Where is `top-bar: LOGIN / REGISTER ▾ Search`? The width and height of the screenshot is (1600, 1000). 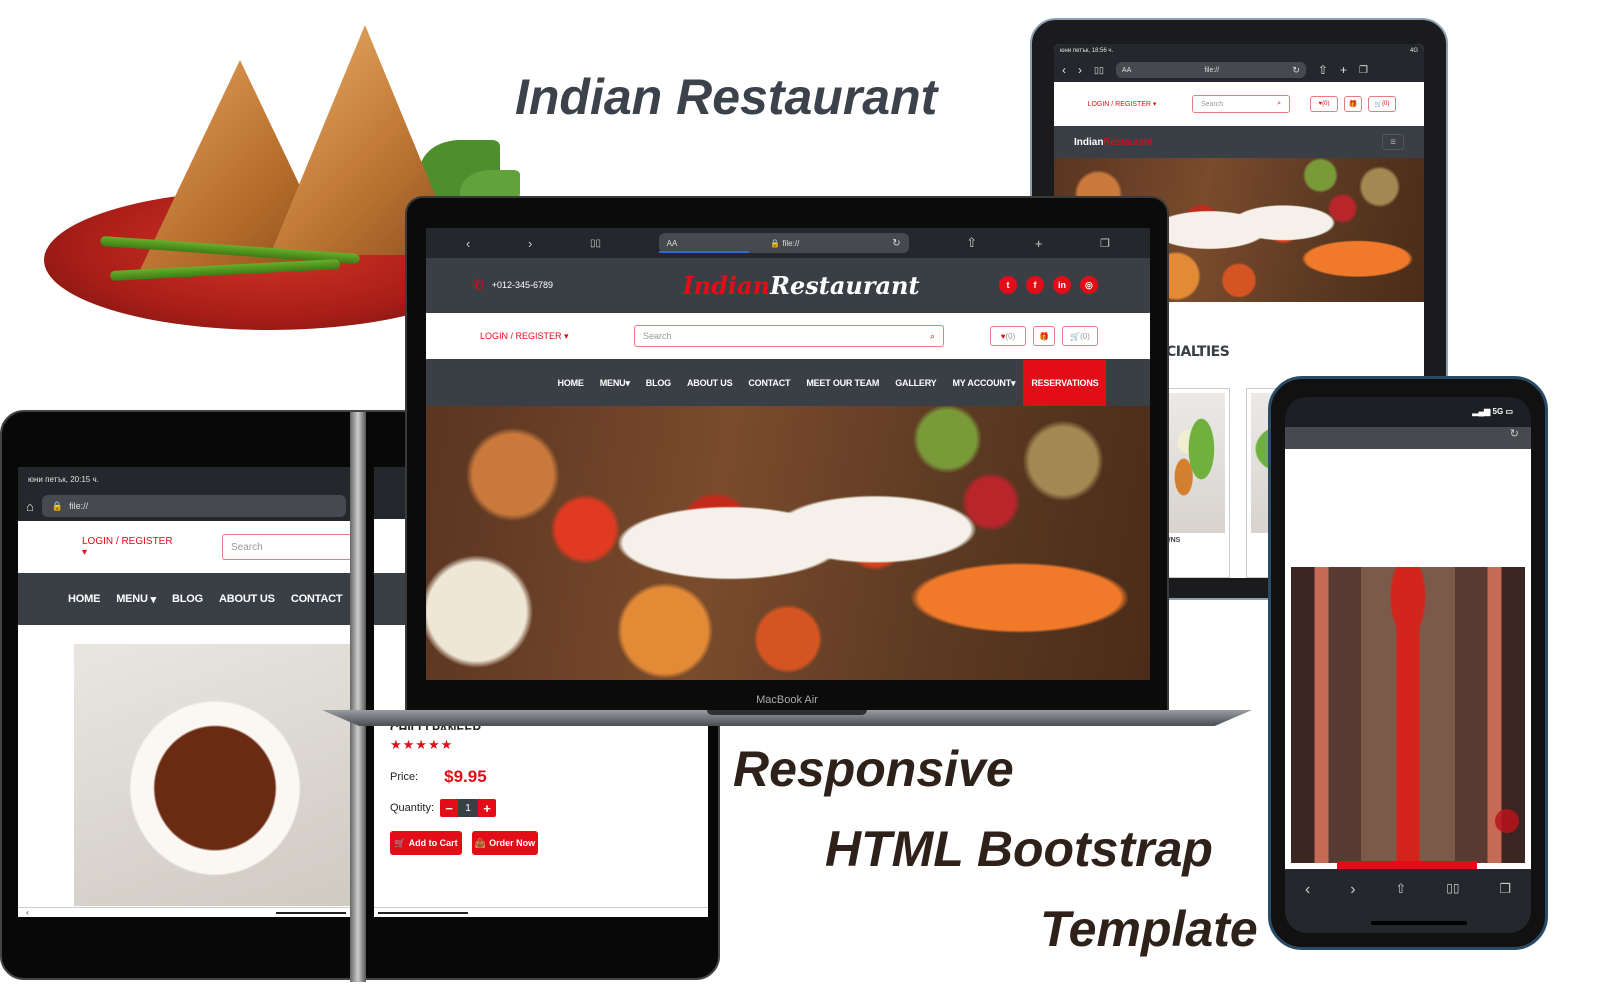 top-bar: LOGIN / REGISTER ▾ Search is located at coordinates (186, 547).